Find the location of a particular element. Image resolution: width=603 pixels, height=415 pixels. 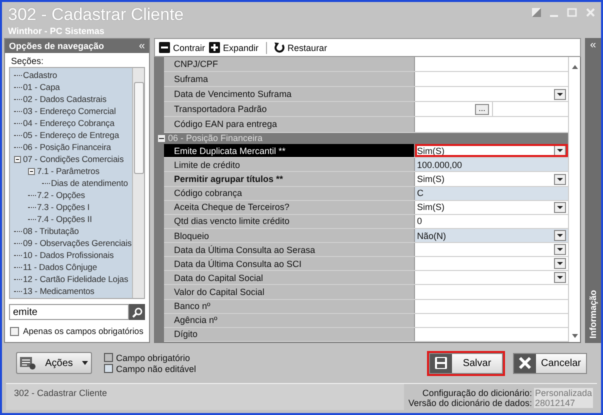

tree-item: 11 - Dados Cônjuge is located at coordinates (60, 267).